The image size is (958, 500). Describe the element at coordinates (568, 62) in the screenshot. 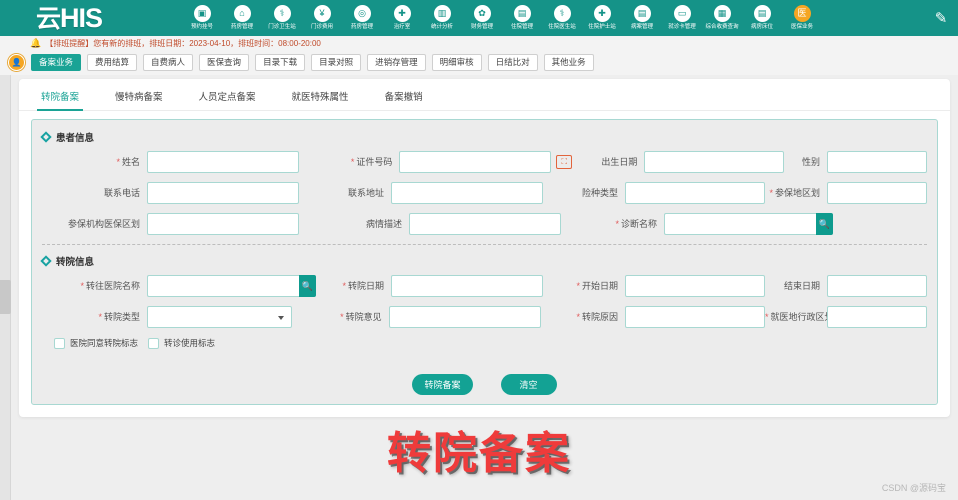

I see `toolbar-btn-qitayewu: 其他业务` at that location.